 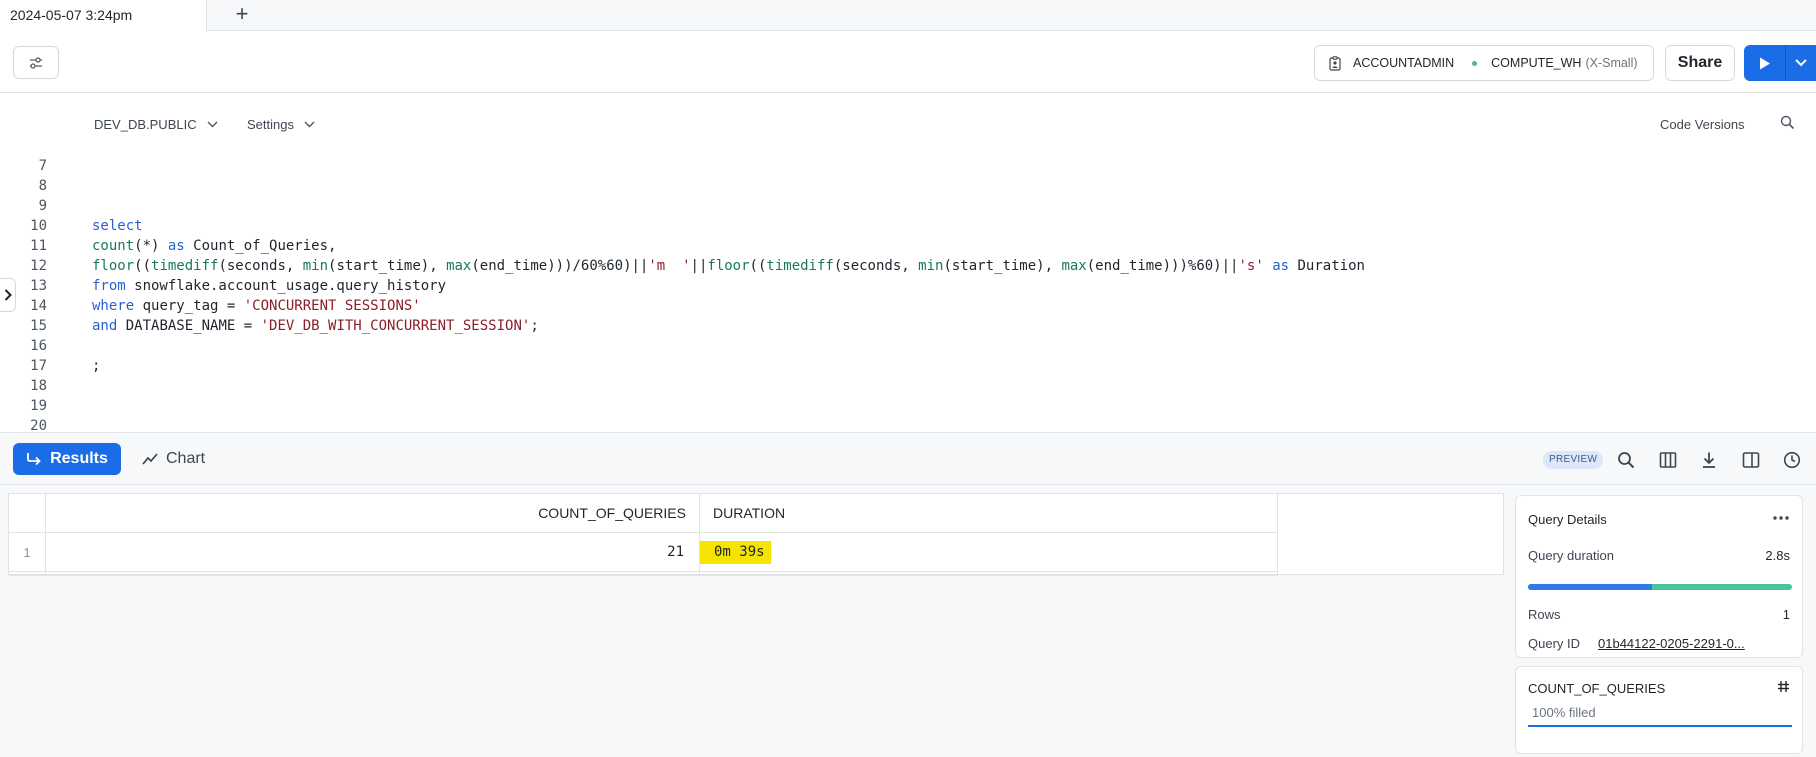 What do you see at coordinates (1787, 125) in the screenshot?
I see `editor-search-button` at bounding box center [1787, 125].